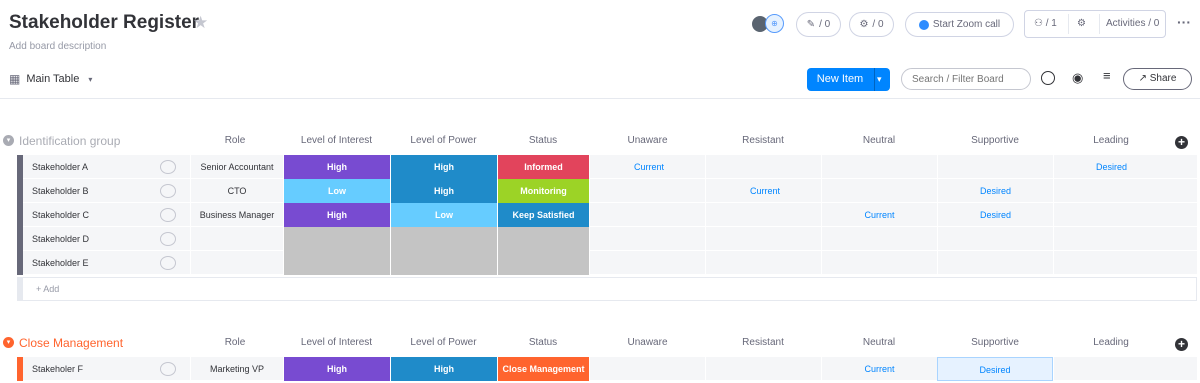 The width and height of the screenshot is (1200, 383). Describe the element at coordinates (200, 23) in the screenshot. I see `star-icon: ★` at that location.